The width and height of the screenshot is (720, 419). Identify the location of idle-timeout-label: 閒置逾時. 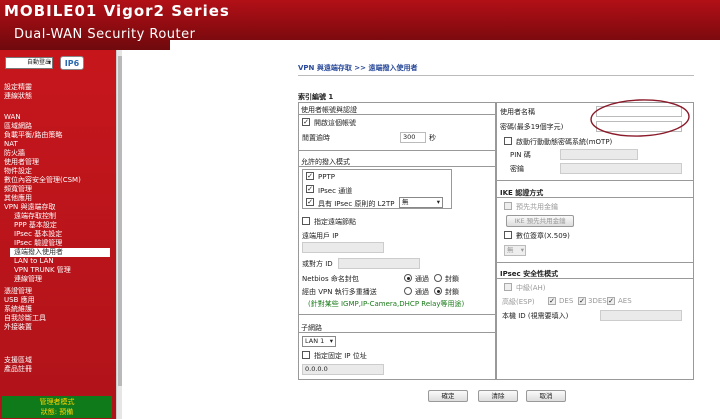
(316, 138).